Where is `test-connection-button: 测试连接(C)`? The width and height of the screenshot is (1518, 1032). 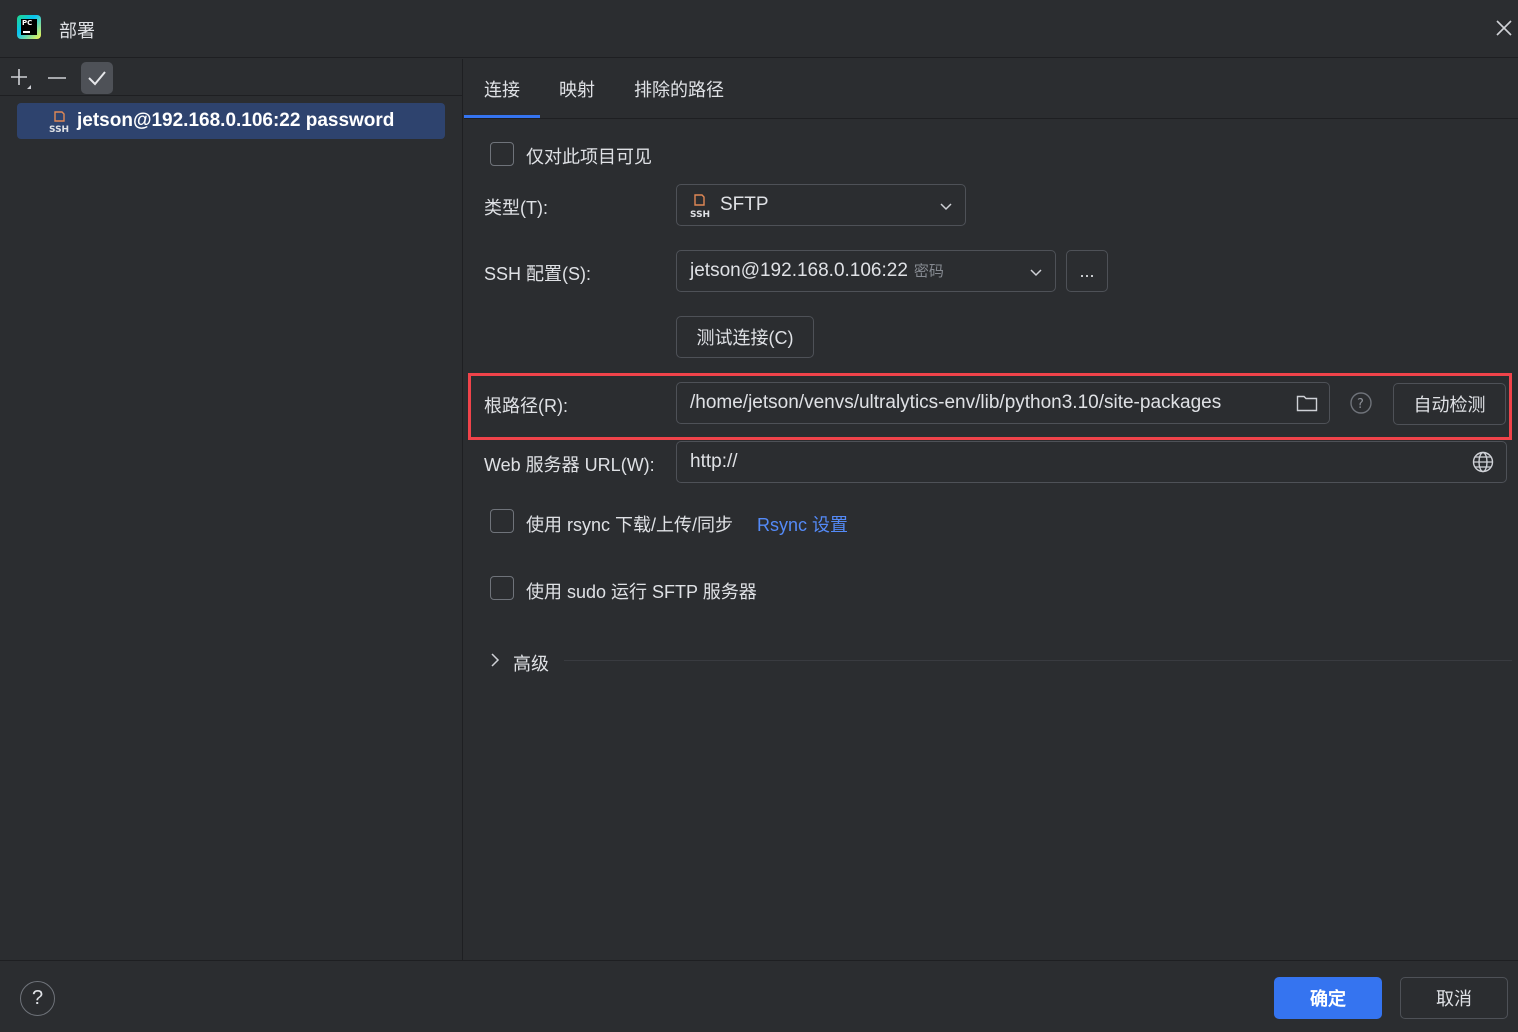
test-connection-button: 测试连接(C) is located at coordinates (745, 337).